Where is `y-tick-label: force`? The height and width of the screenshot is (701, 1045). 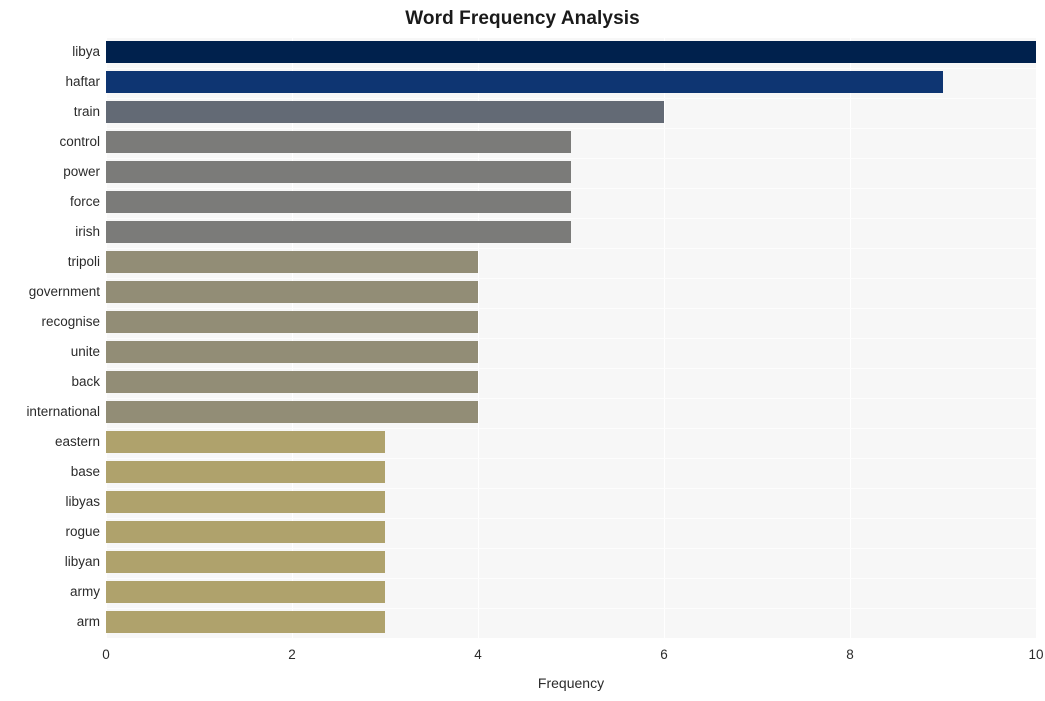
y-tick-label: force is located at coordinates (84, 201).